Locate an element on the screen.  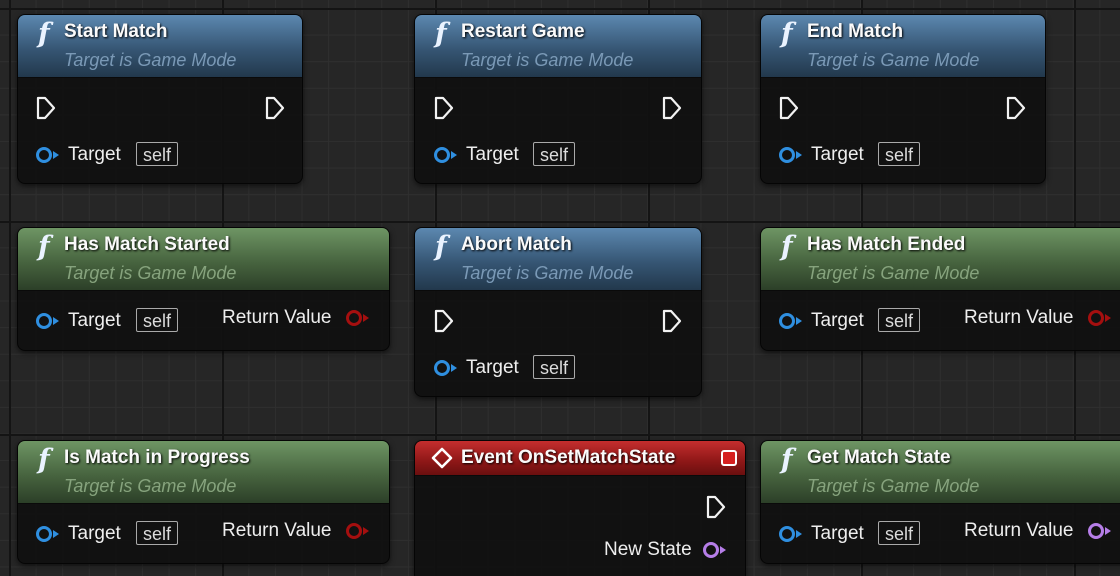
new-state-pin-icon is located at coordinates (715, 550).